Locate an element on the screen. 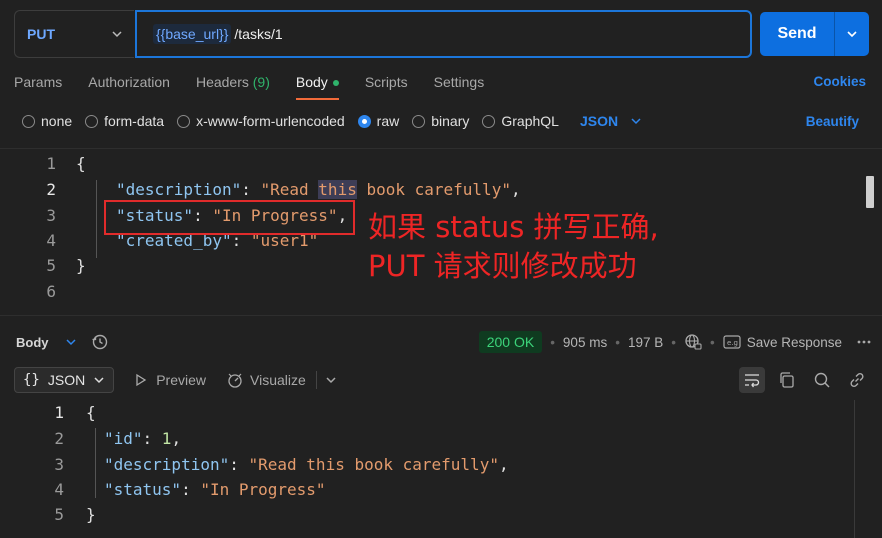 The image size is (882, 538). preview-label: Preview is located at coordinates (181, 380).